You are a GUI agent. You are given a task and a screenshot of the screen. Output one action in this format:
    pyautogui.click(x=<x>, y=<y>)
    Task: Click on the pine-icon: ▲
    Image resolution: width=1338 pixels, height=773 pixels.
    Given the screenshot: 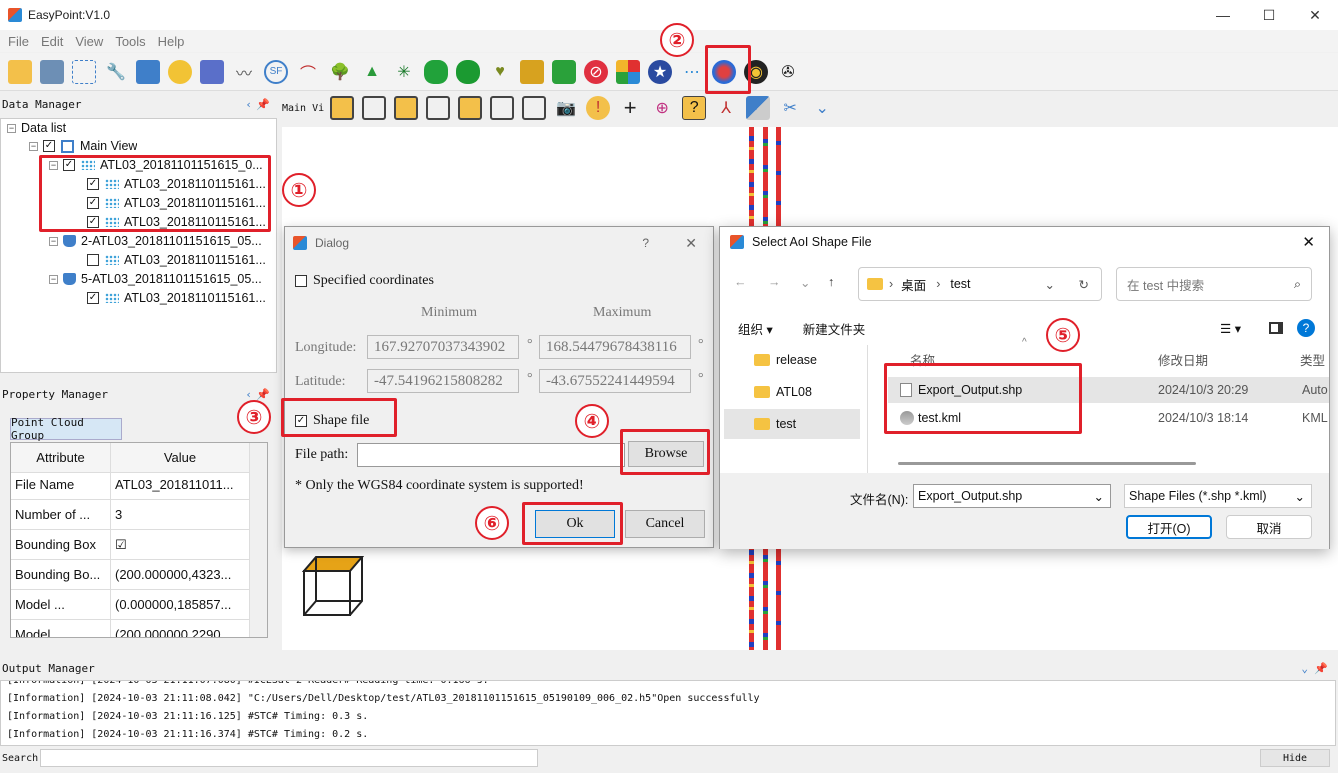 What is the action you would take?
    pyautogui.click(x=372, y=72)
    